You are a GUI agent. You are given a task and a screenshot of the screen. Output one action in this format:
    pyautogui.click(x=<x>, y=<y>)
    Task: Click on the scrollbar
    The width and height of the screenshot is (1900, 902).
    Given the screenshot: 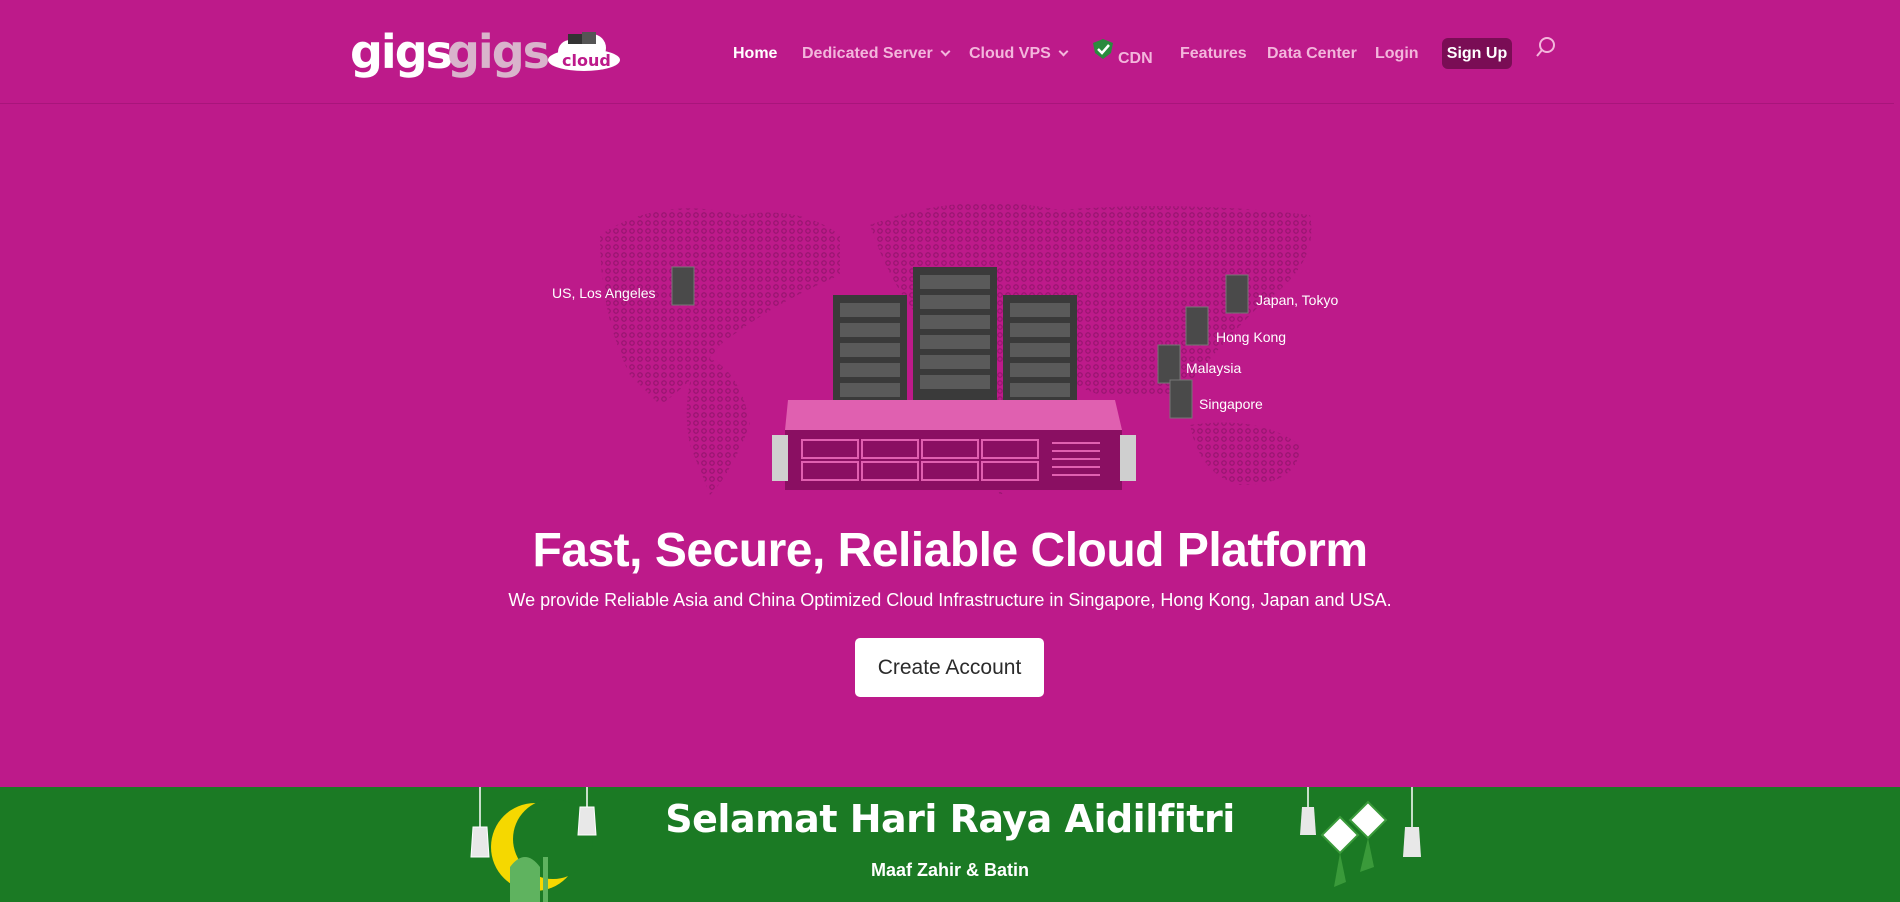 What is the action you would take?
    pyautogui.click(x=1897, y=451)
    